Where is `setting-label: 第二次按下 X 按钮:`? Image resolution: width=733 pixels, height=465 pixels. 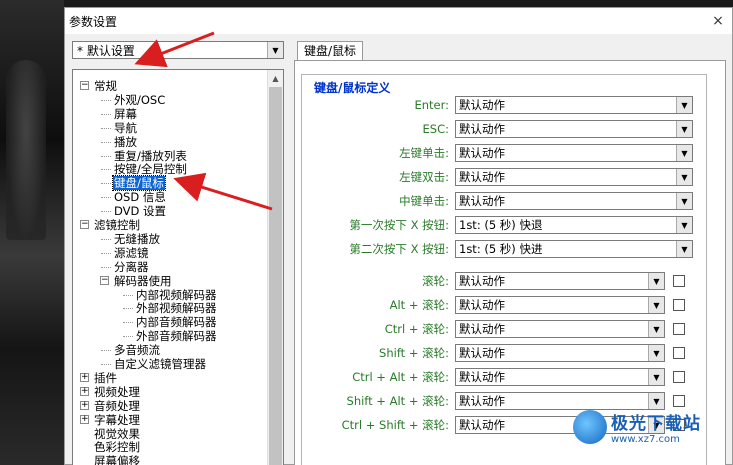 setting-label: 第二次按下 X 按钮: is located at coordinates (399, 249).